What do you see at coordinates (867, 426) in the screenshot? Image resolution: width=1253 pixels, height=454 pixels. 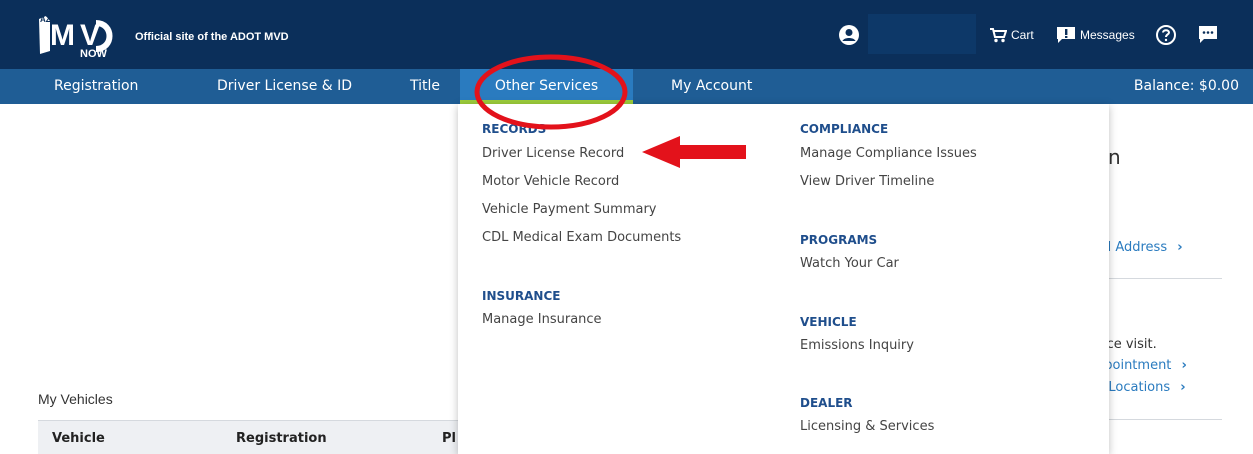 I see `licensing-services-link: Licensing & Services` at bounding box center [867, 426].